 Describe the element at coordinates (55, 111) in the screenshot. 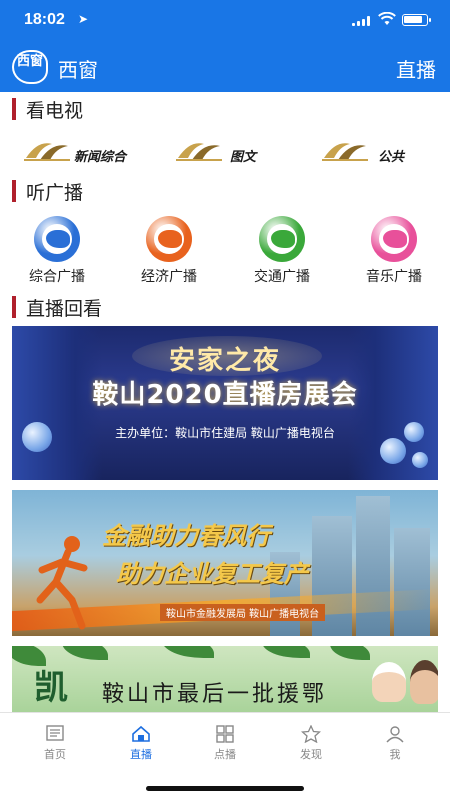

I see `section-tv-title: 看电视` at that location.